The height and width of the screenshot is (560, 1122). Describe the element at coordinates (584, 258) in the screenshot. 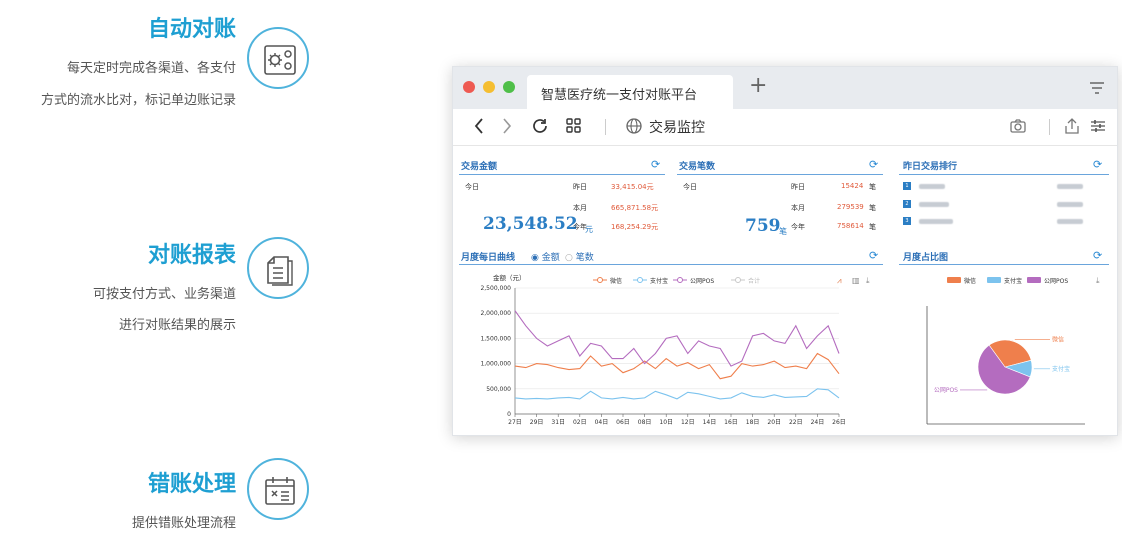

I see `radio-count-label: 笔数` at that location.